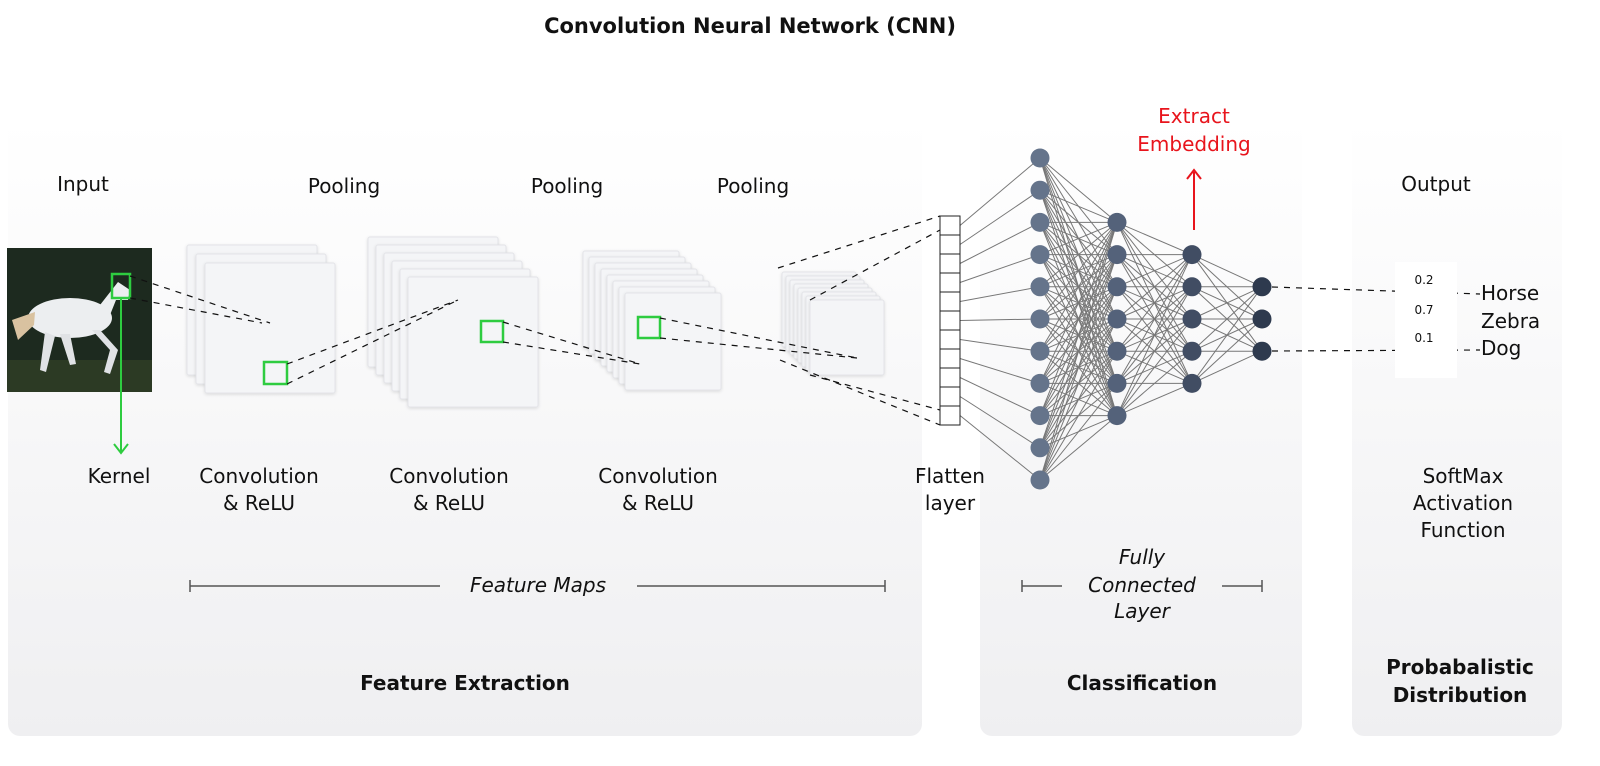  What do you see at coordinates (449, 476) in the screenshot?
I see `conv-label-2a: Convolution` at bounding box center [449, 476].